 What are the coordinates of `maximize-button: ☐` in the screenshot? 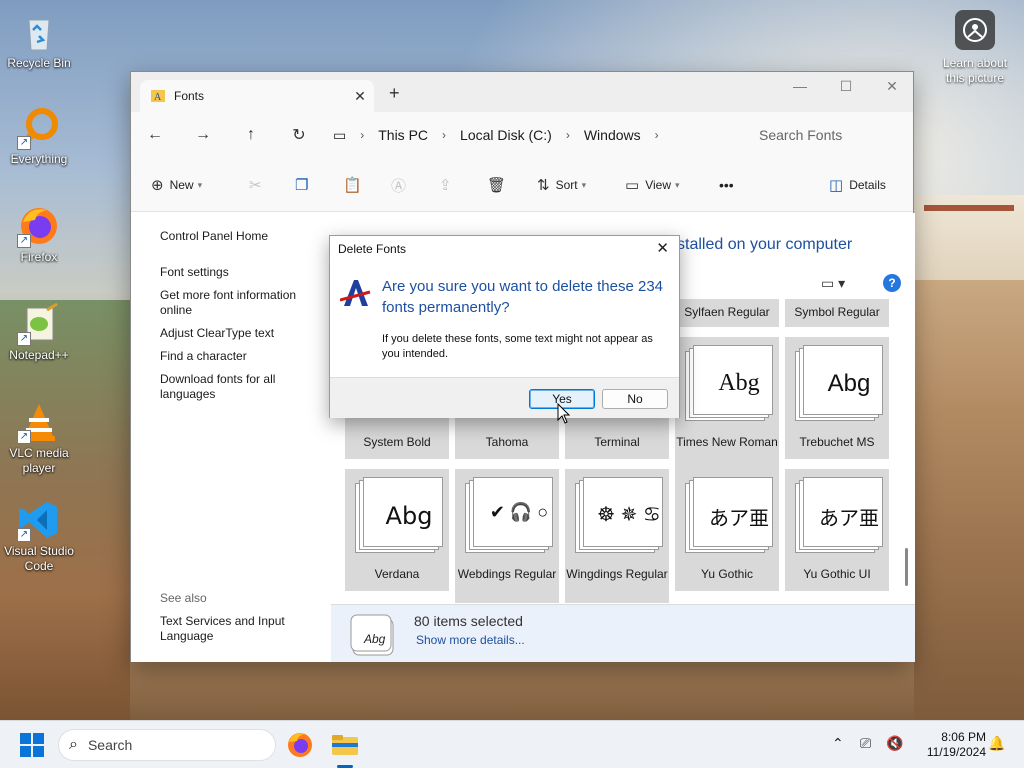 It's located at (846, 86).